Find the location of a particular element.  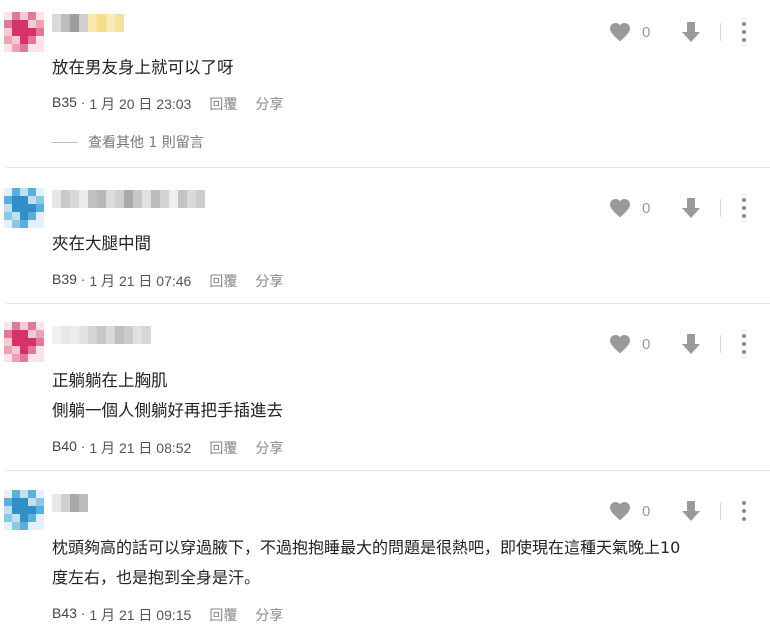

view-more-replies-label: 查看其他 1 則留言 is located at coordinates (146, 142).